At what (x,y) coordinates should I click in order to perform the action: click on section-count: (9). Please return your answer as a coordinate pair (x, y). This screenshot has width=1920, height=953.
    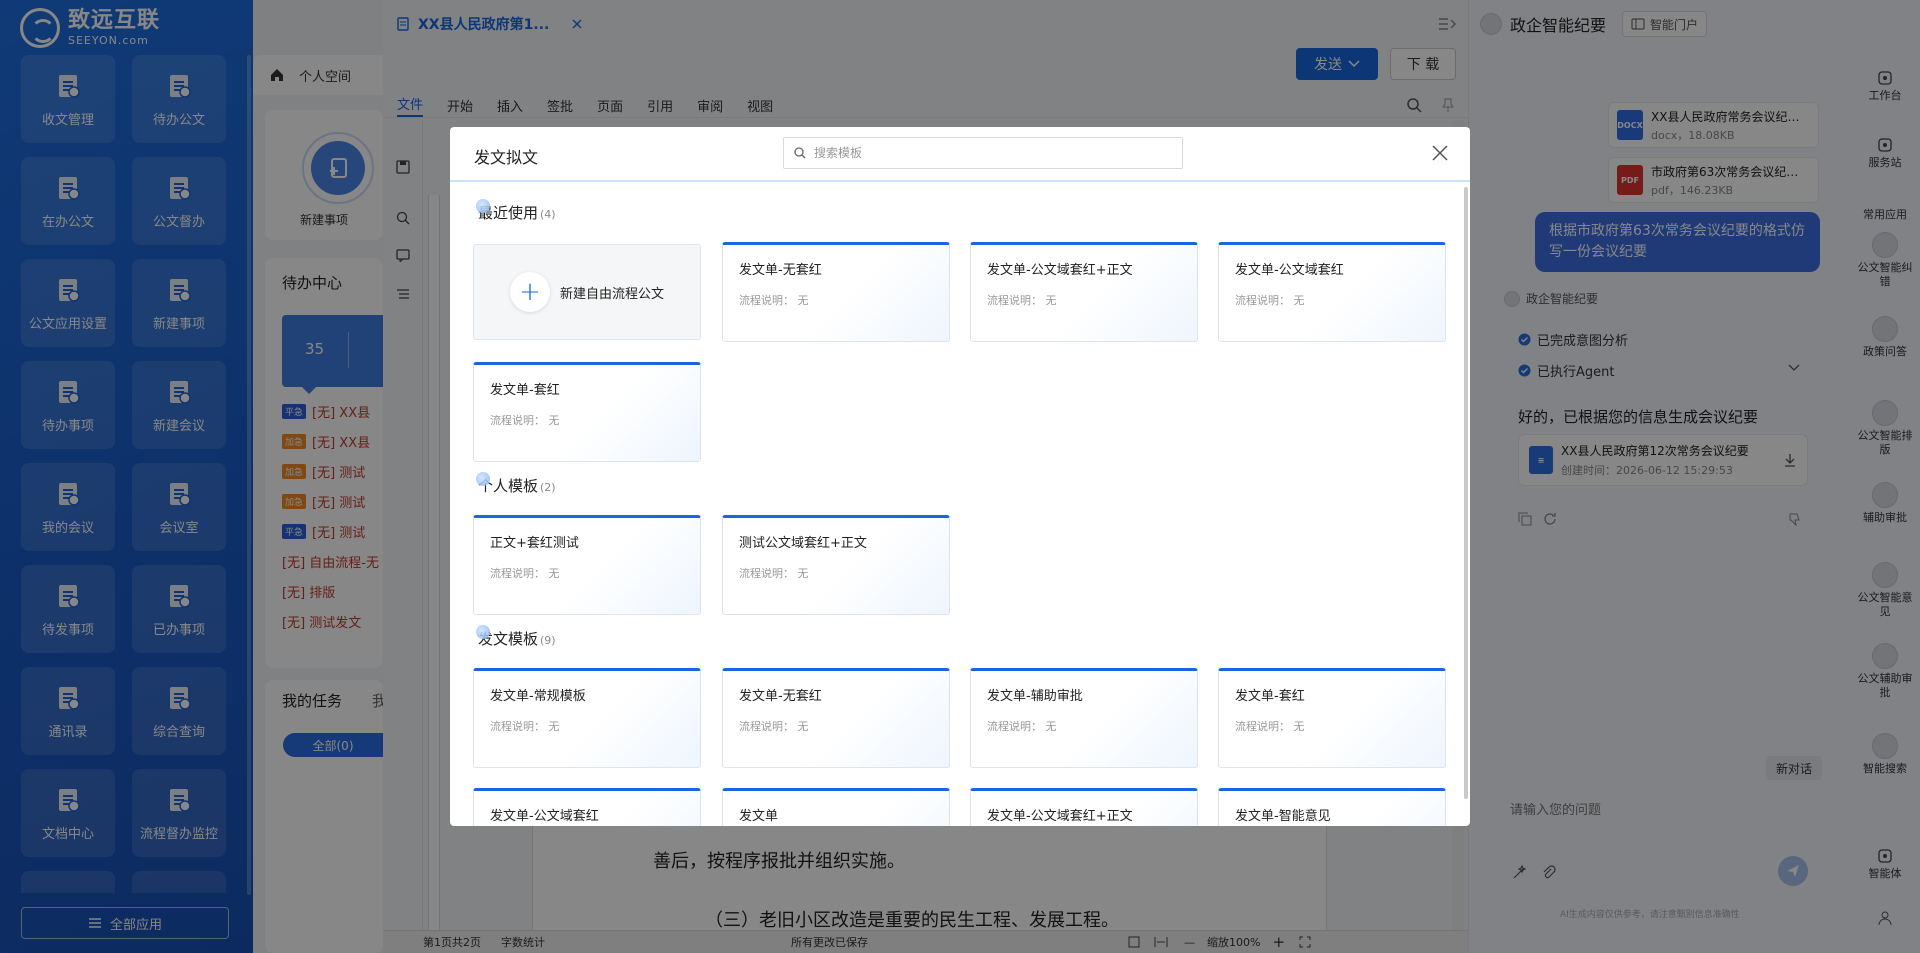
    Looking at the image, I should click on (548, 640).